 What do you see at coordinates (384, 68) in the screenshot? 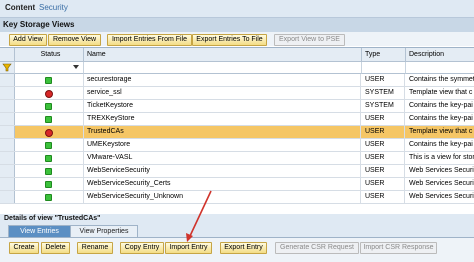
I see `filter-type` at bounding box center [384, 68].